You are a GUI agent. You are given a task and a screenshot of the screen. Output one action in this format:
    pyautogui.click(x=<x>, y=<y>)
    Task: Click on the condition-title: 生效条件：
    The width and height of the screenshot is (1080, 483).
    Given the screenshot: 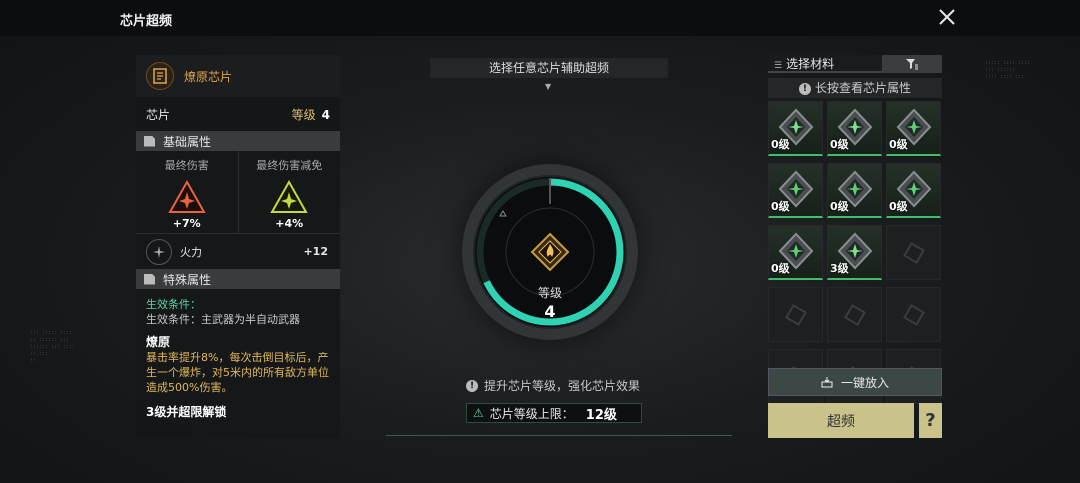 What is the action you would take?
    pyautogui.click(x=173, y=304)
    